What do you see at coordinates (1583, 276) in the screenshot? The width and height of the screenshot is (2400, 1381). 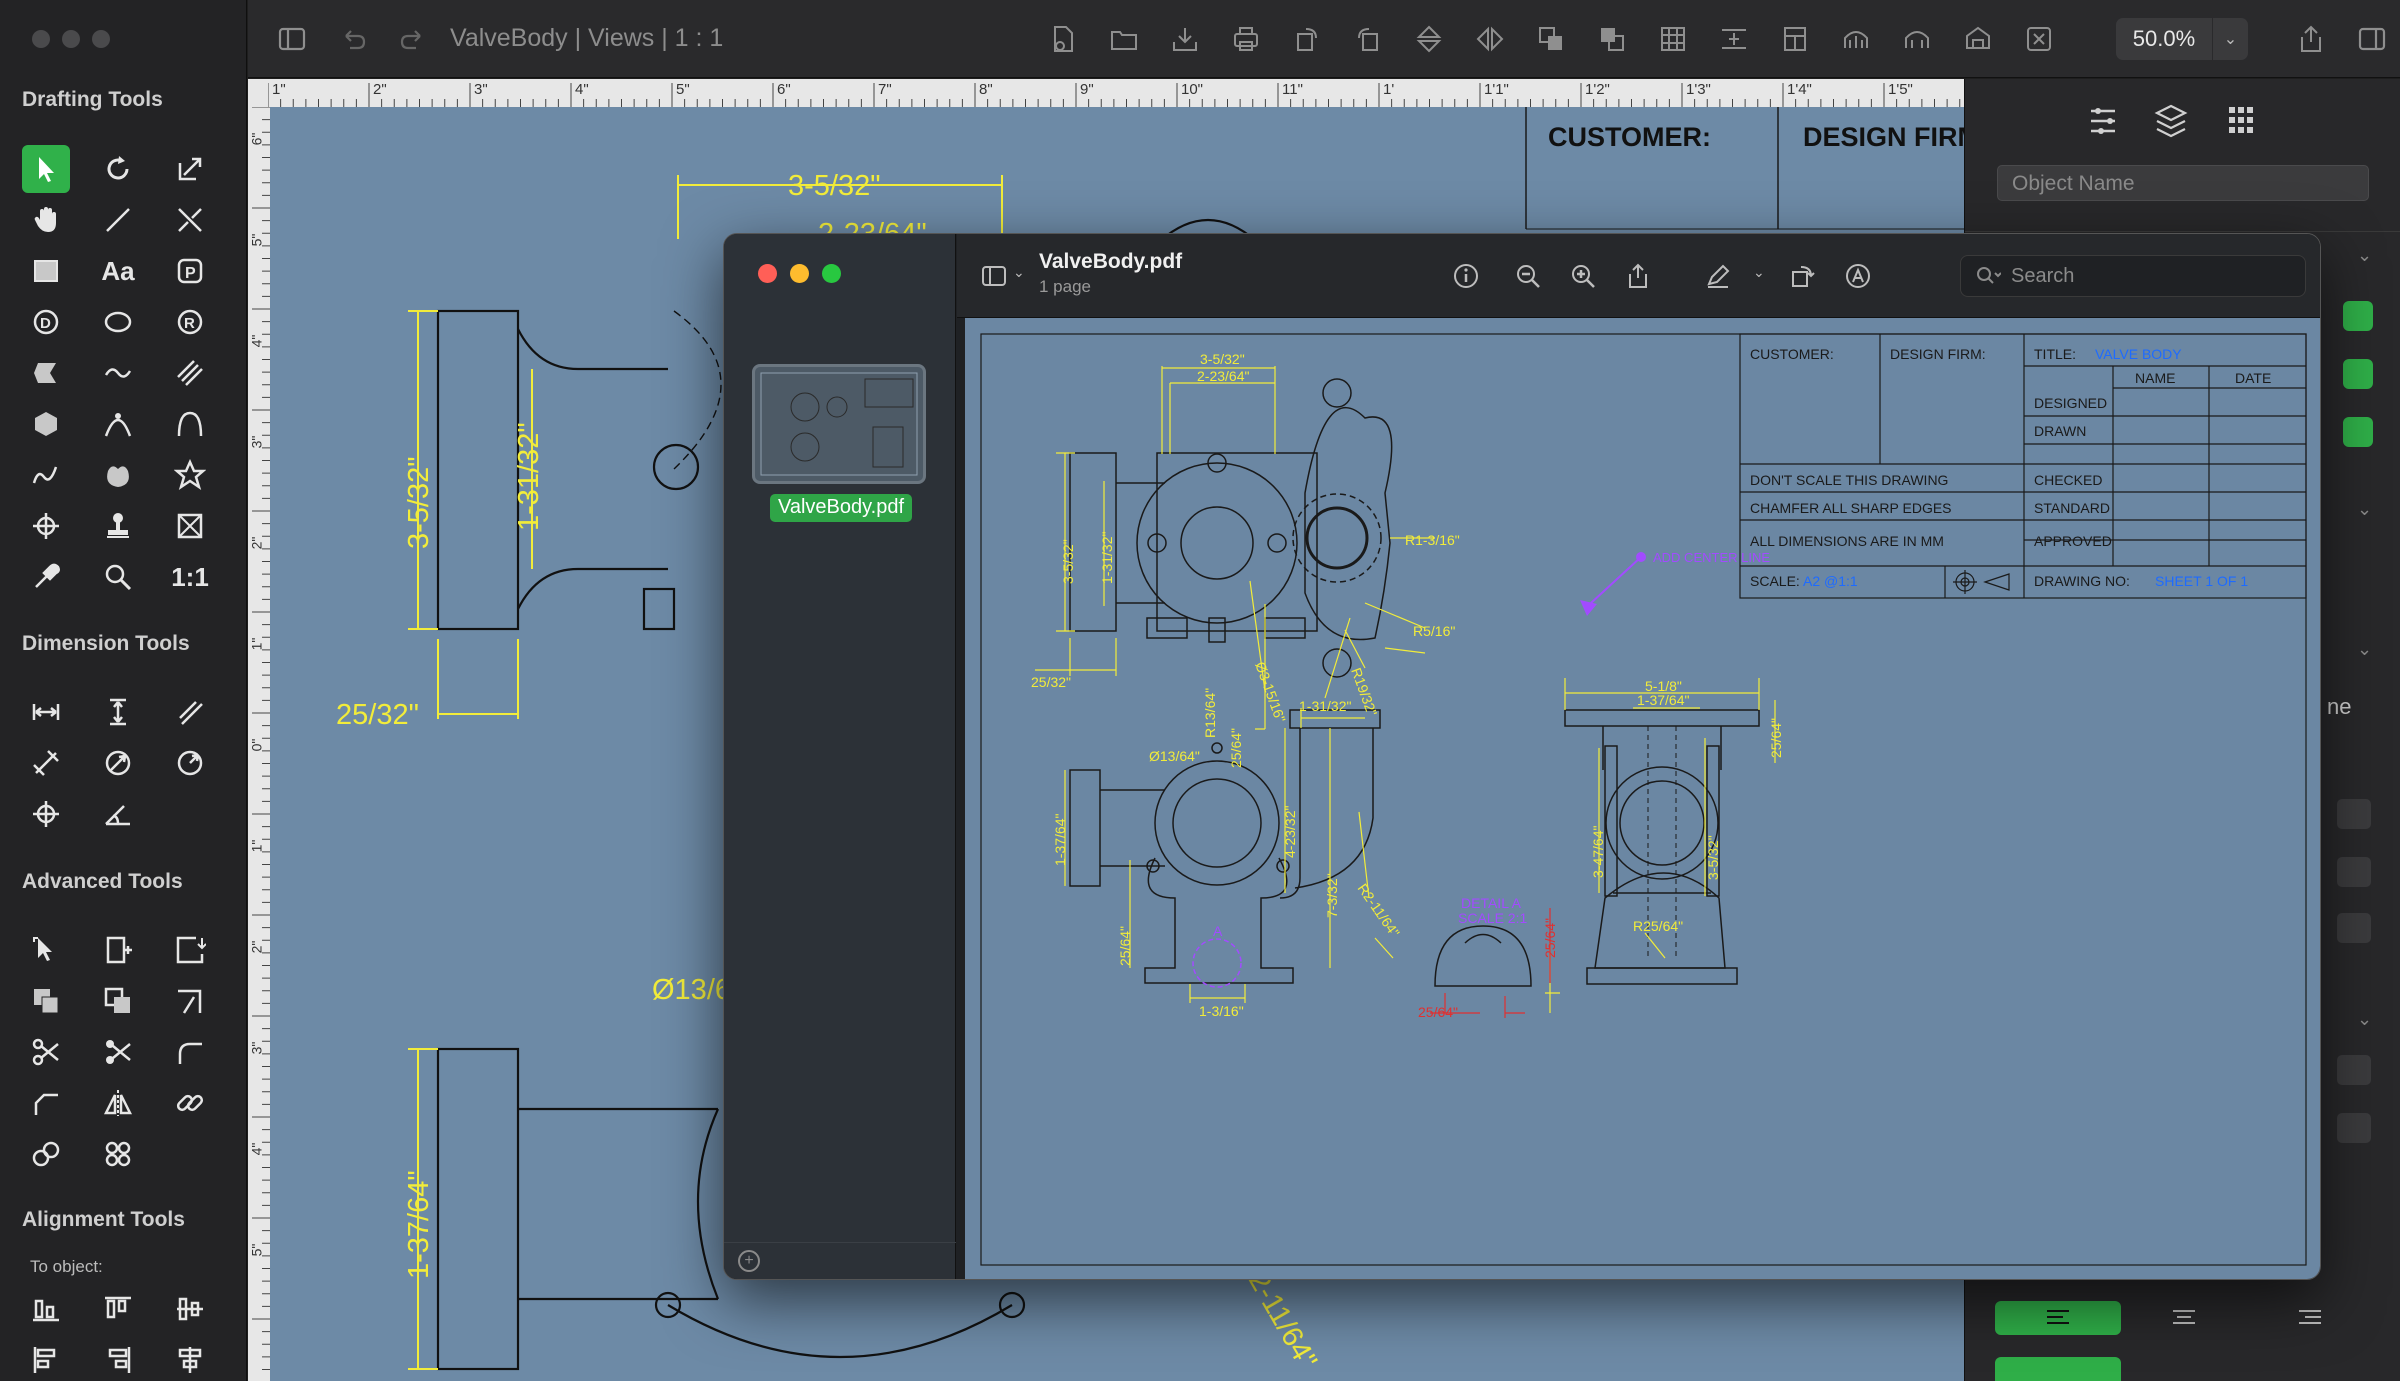 I see `zoom-in-button` at bounding box center [1583, 276].